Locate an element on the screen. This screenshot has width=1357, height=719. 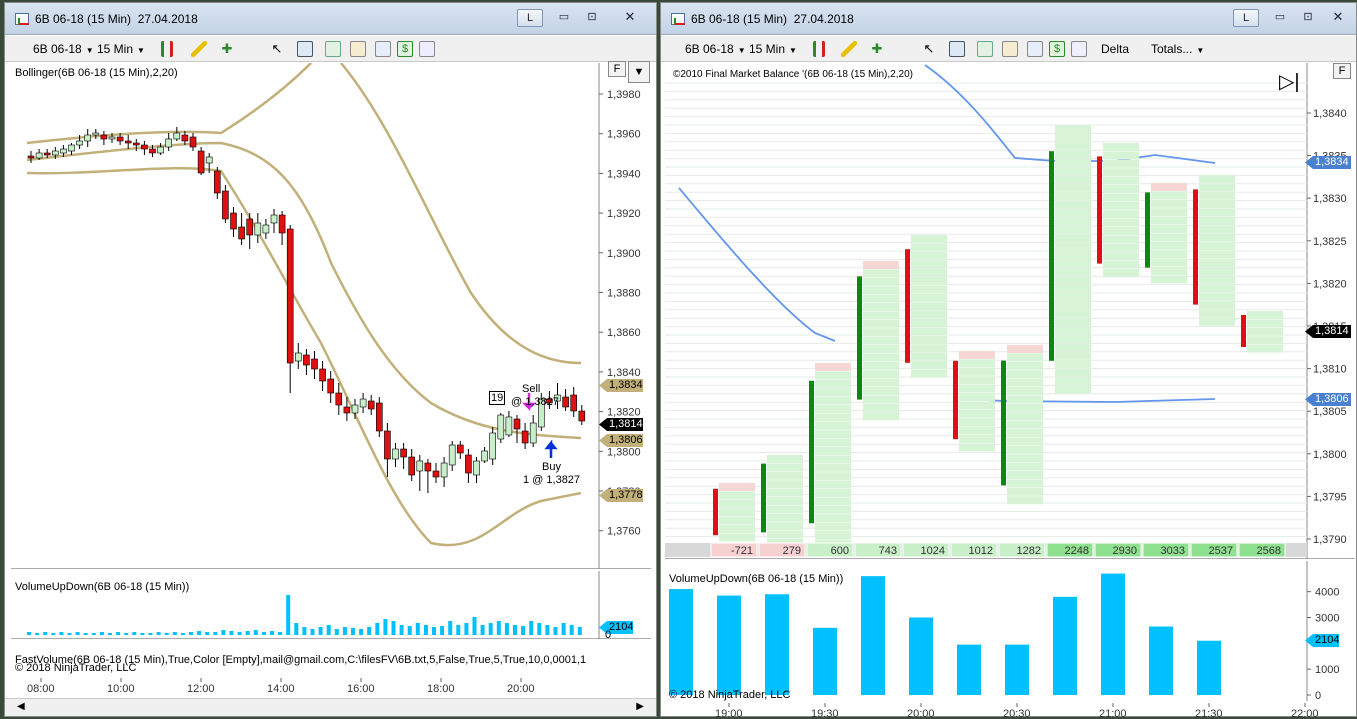
panel-menu-button: ▼ is located at coordinates (639, 72).